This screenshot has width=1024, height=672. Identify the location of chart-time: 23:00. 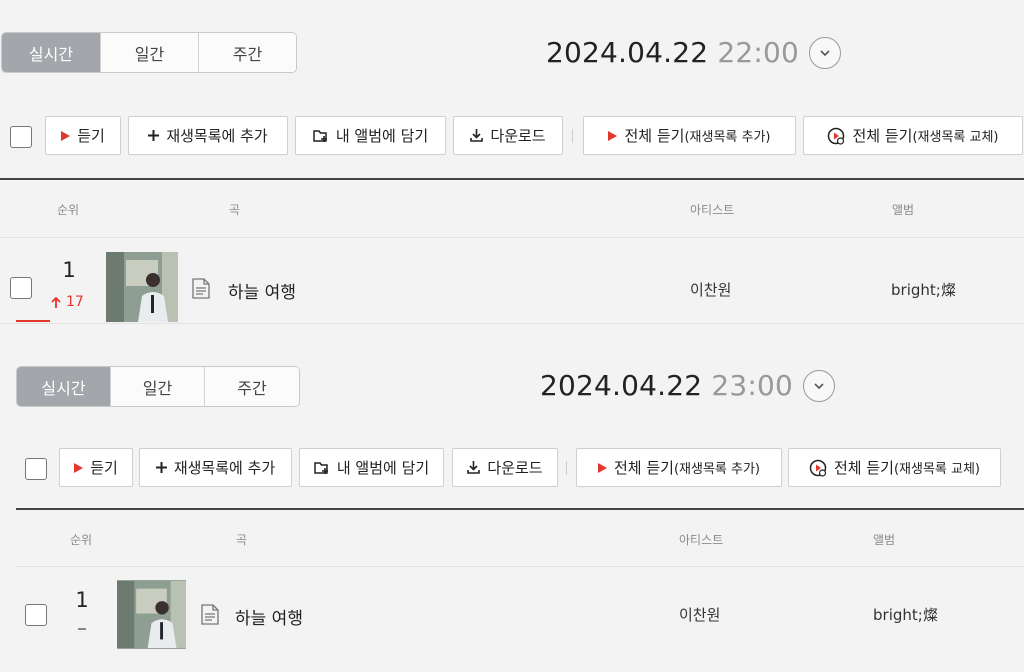
(752, 385).